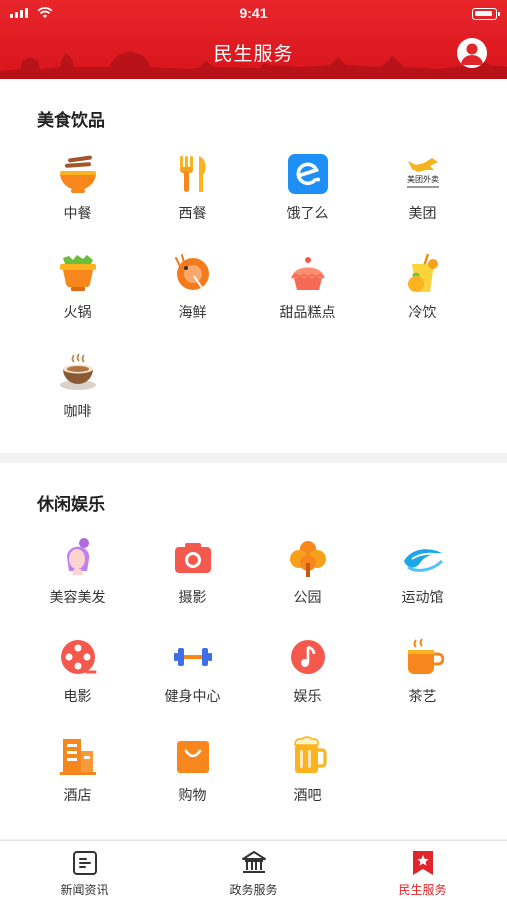 This screenshot has width=507, height=900. I want to click on category-item-meituan: 美团外卖 美团, so click(422, 196).